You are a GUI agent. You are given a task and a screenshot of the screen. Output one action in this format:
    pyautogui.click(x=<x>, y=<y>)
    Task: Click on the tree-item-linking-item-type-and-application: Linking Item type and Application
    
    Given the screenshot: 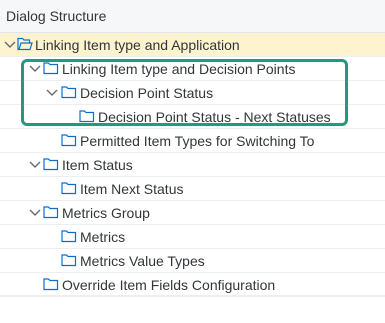 What is the action you would take?
    pyautogui.click(x=192, y=45)
    